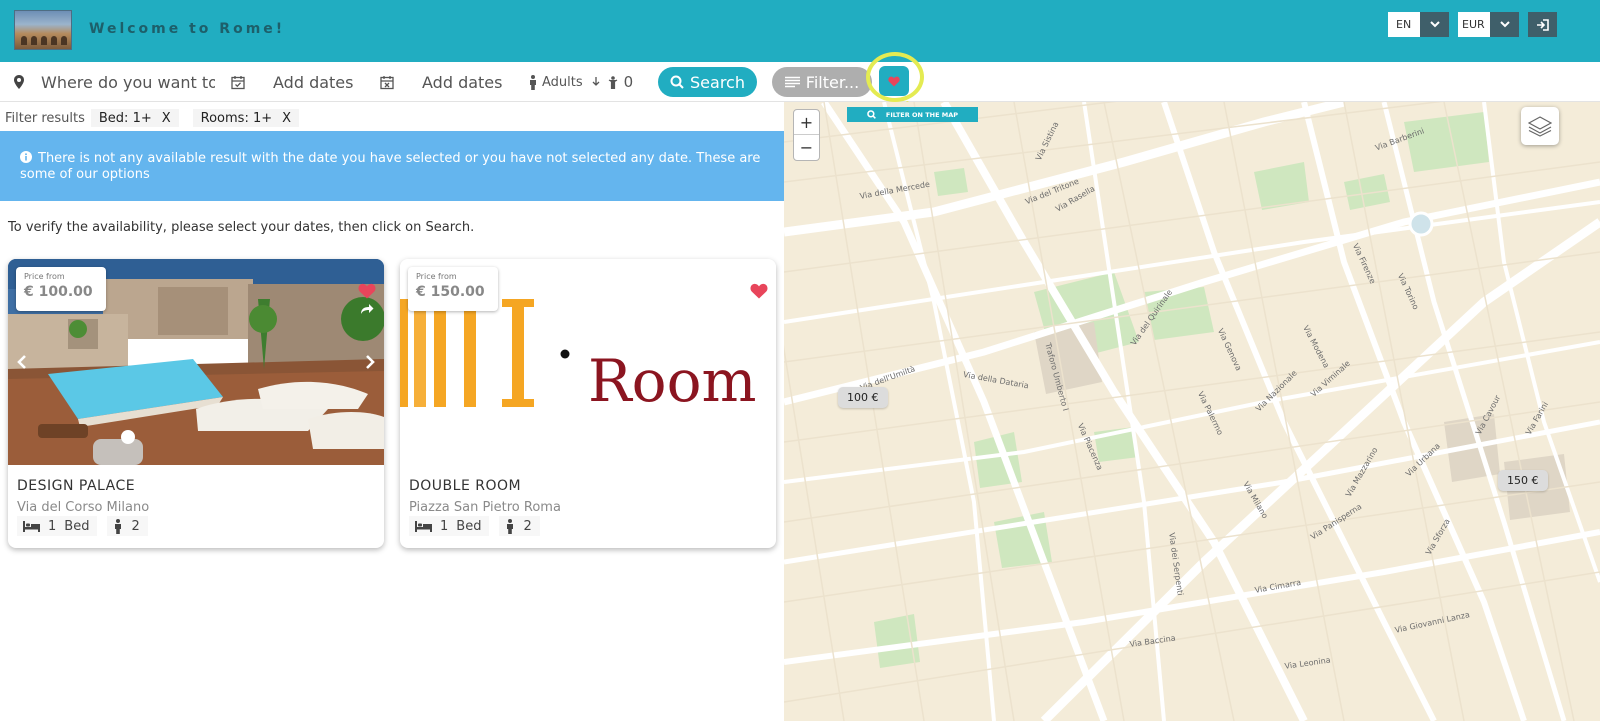 Image resolution: width=1600 pixels, height=721 pixels. I want to click on checkin-label: Add dates, so click(313, 82).